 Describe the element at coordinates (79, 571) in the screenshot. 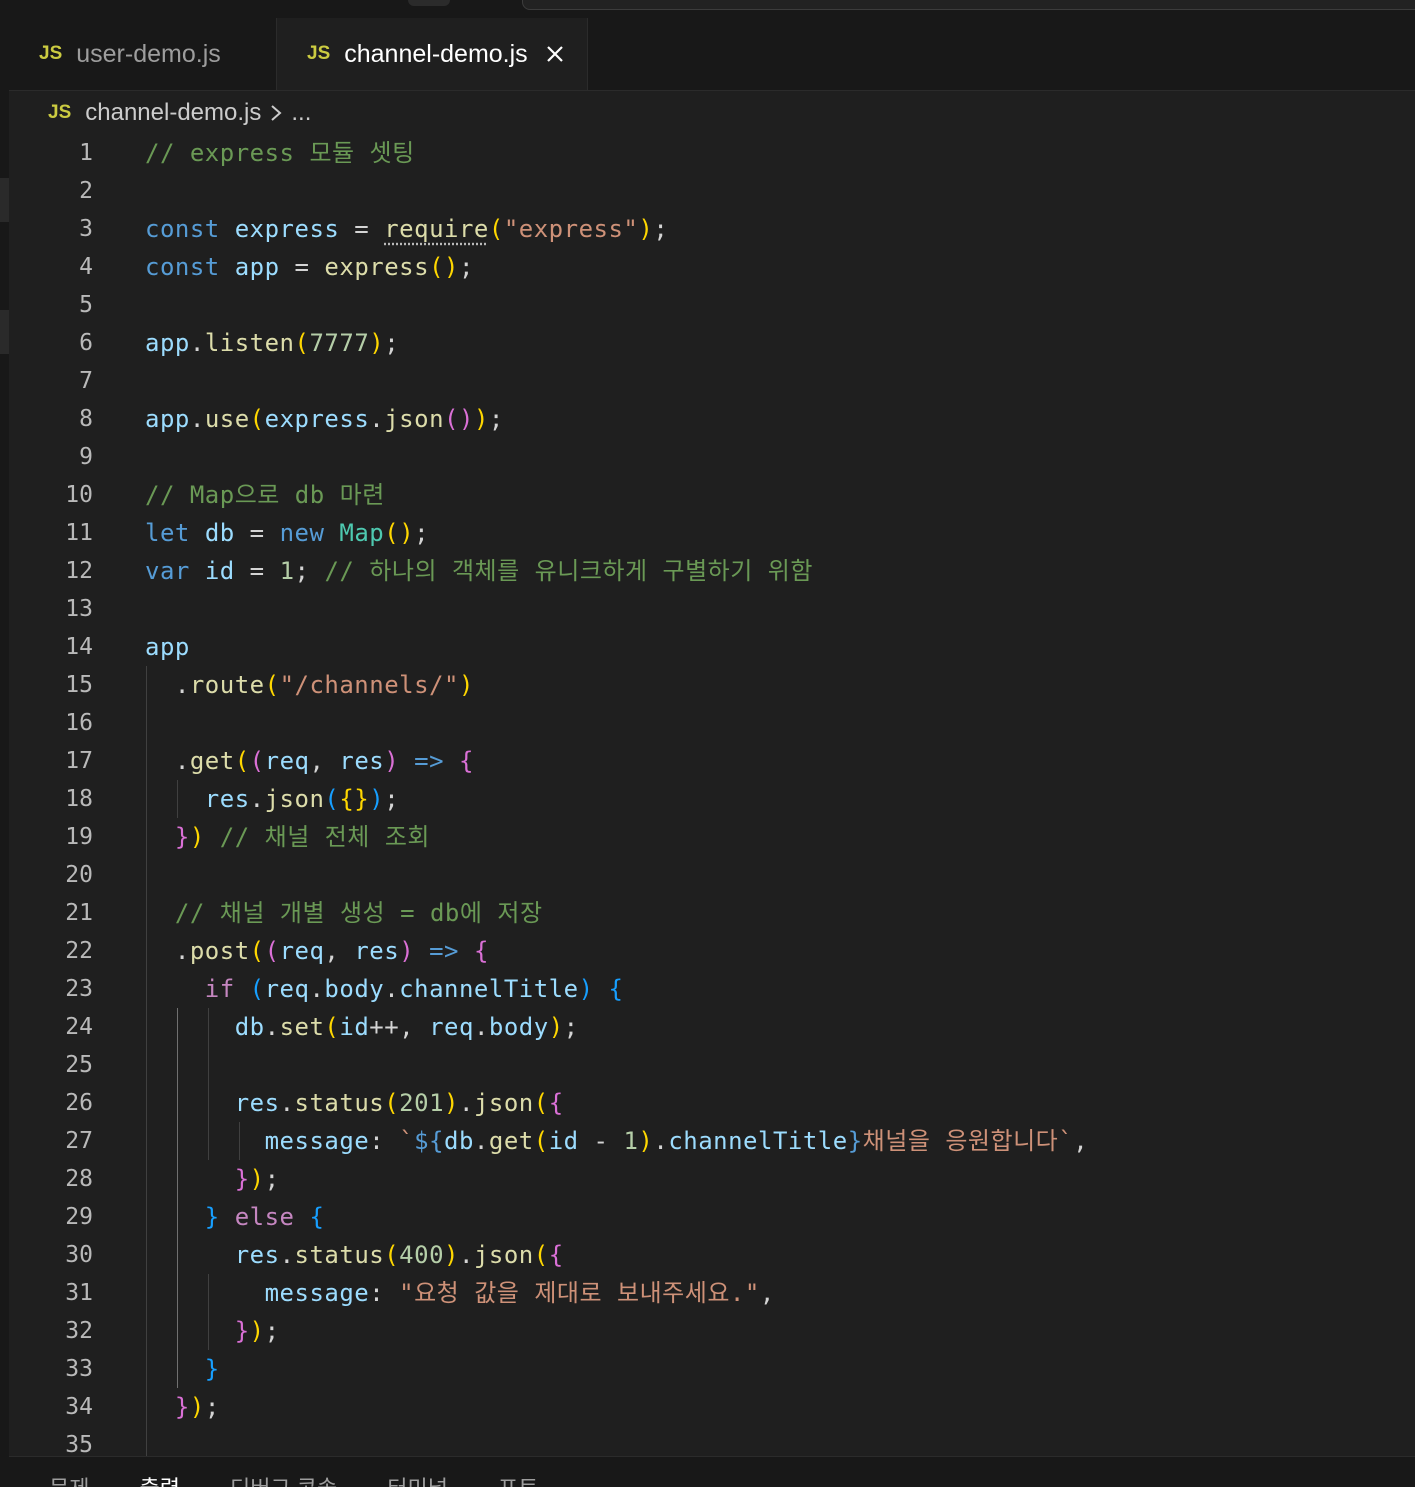

I see `line-number: 12` at that location.